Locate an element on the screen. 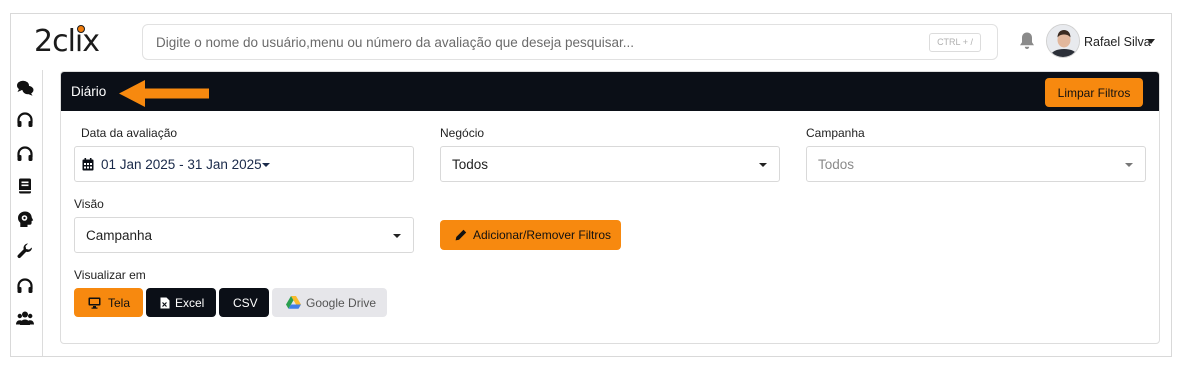 Image resolution: width=1181 pixels, height=369 pixels. export-excel-button: Excel is located at coordinates (181, 302).